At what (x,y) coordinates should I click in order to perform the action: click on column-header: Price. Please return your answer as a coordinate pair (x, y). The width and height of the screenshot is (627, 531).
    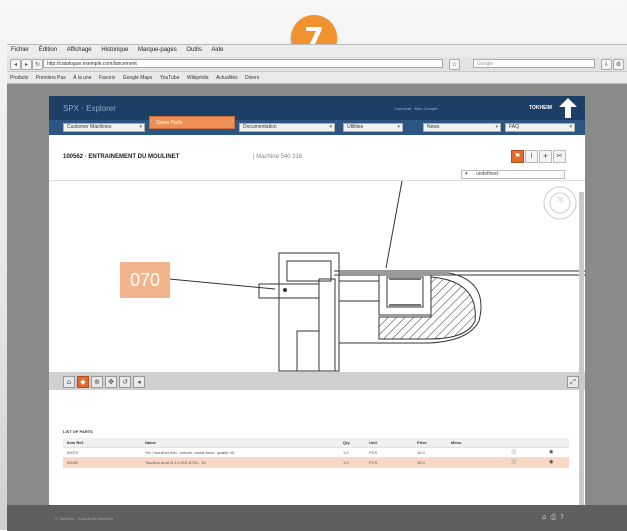
    Looking at the image, I should click on (422, 442).